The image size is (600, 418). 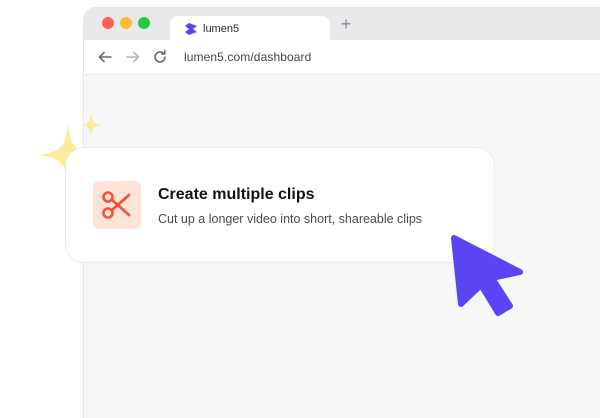 I want to click on maximize-window-dot, so click(x=144, y=23).